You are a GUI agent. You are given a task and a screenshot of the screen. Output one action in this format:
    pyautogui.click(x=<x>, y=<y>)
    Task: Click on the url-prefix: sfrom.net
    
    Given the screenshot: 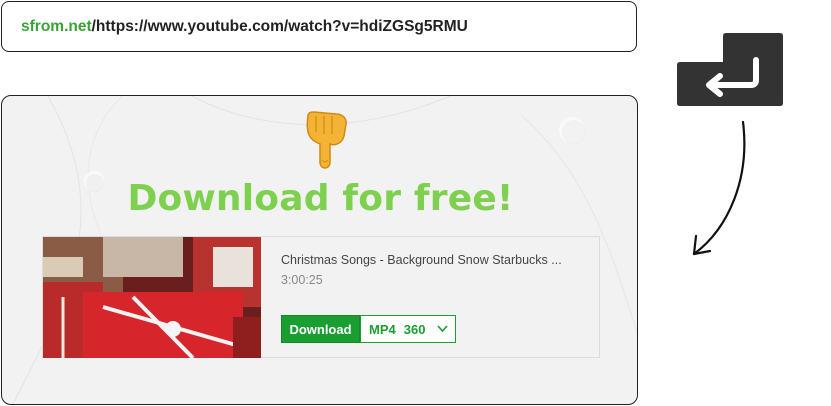 What is the action you would take?
    pyautogui.click(x=56, y=26)
    